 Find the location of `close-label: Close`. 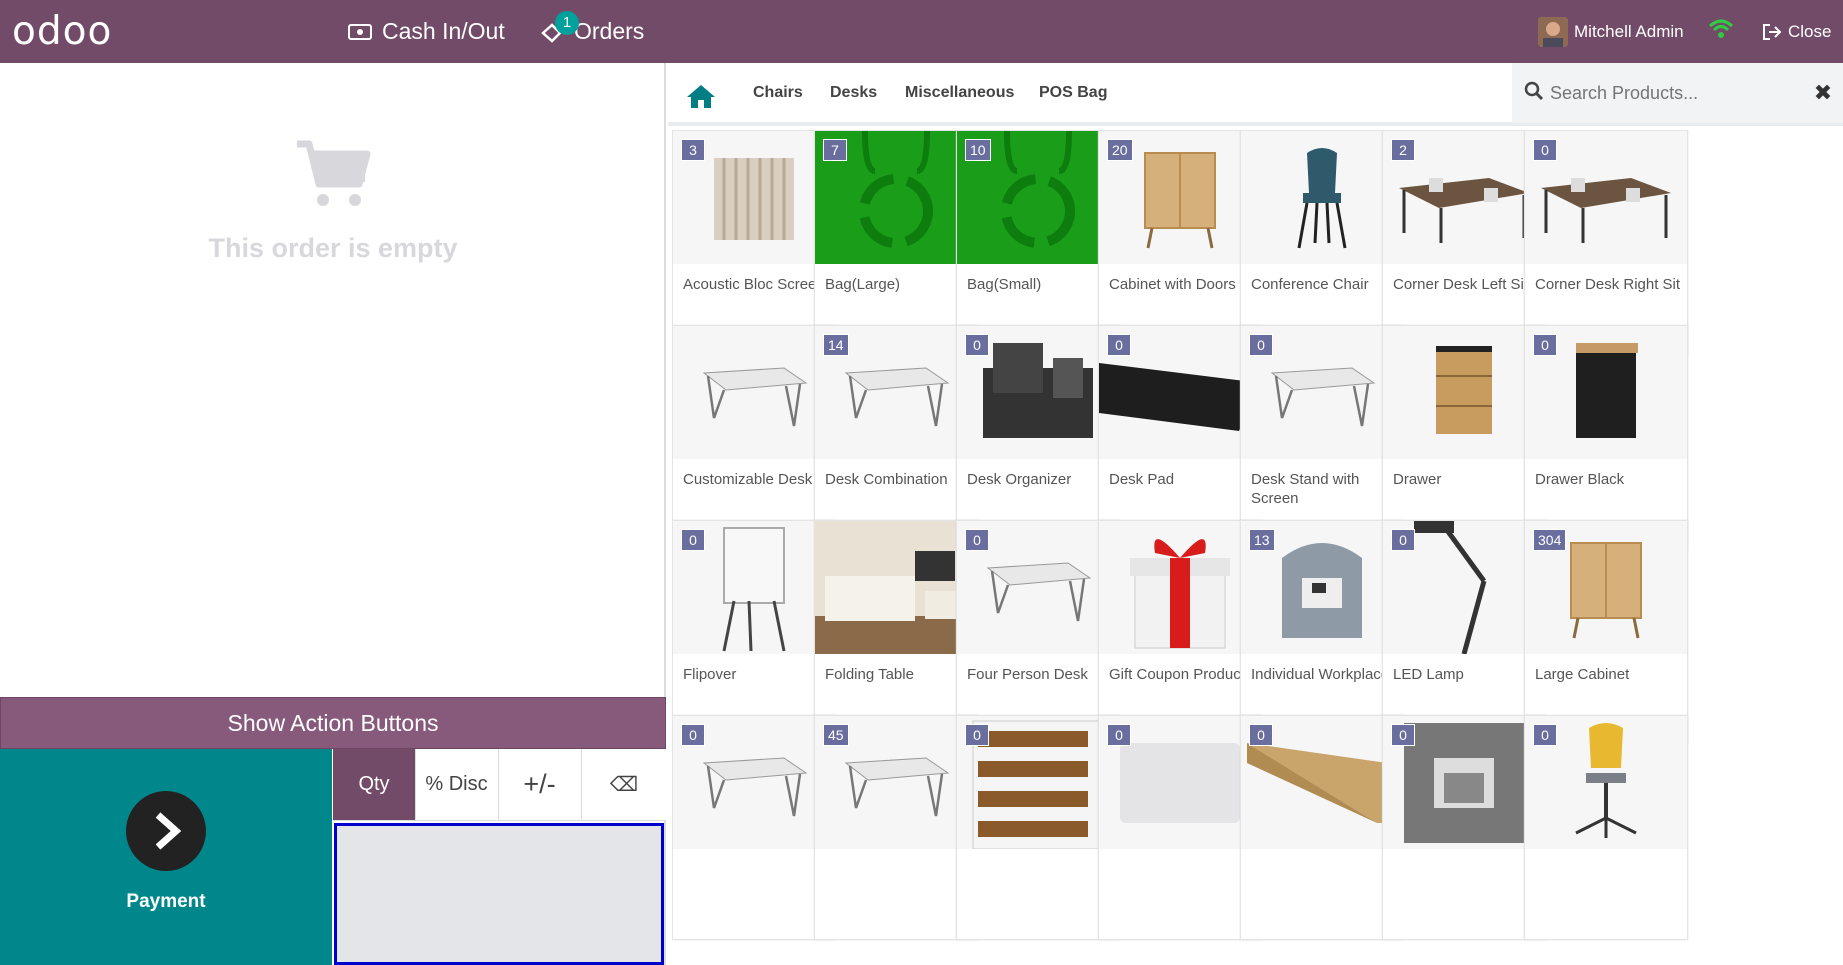

close-label: Close is located at coordinates (1810, 31).